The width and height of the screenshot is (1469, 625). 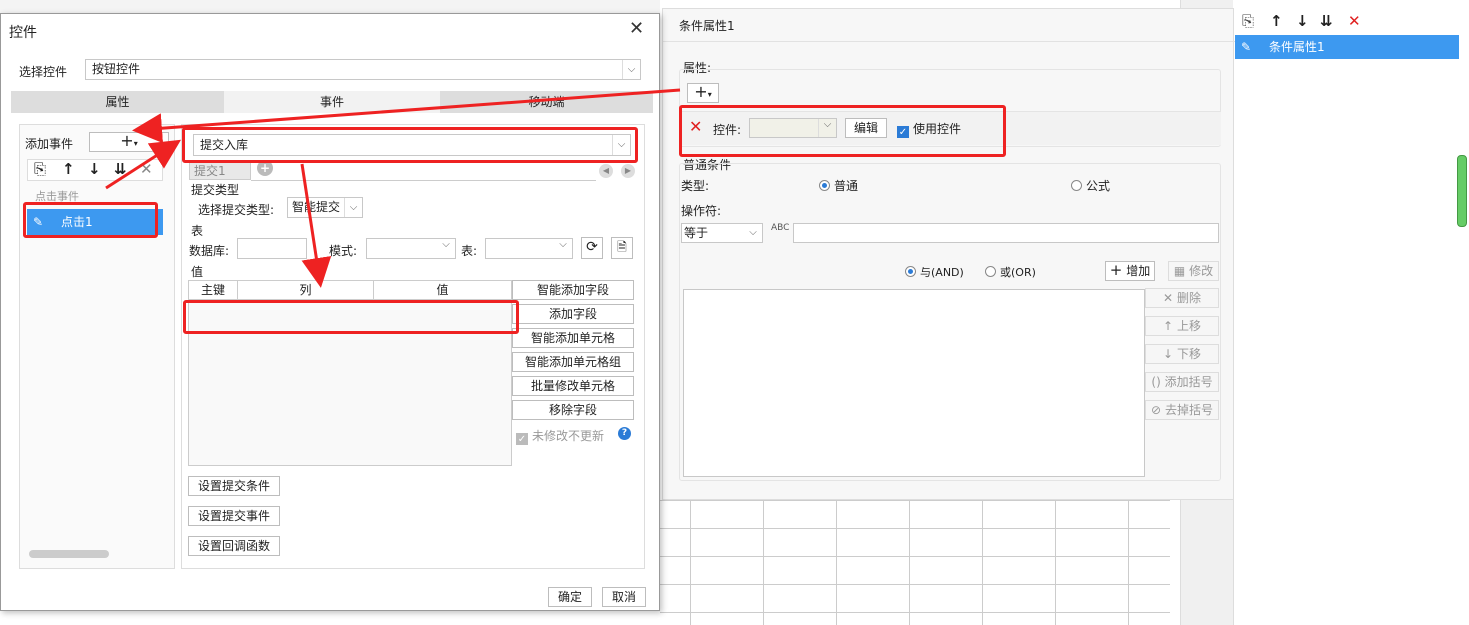 I want to click on arrow-to-add-event, so click(x=406, y=116).